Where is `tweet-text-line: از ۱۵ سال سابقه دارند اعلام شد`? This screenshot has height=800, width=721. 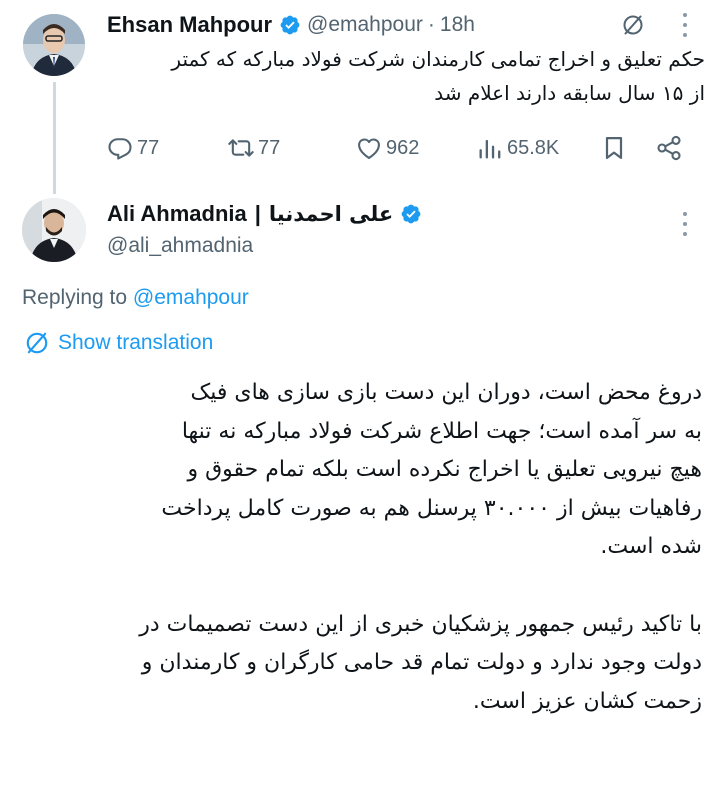 tweet-text-line: از ۱۵ سال سابقه دارند اعلام شد is located at coordinates (569, 93).